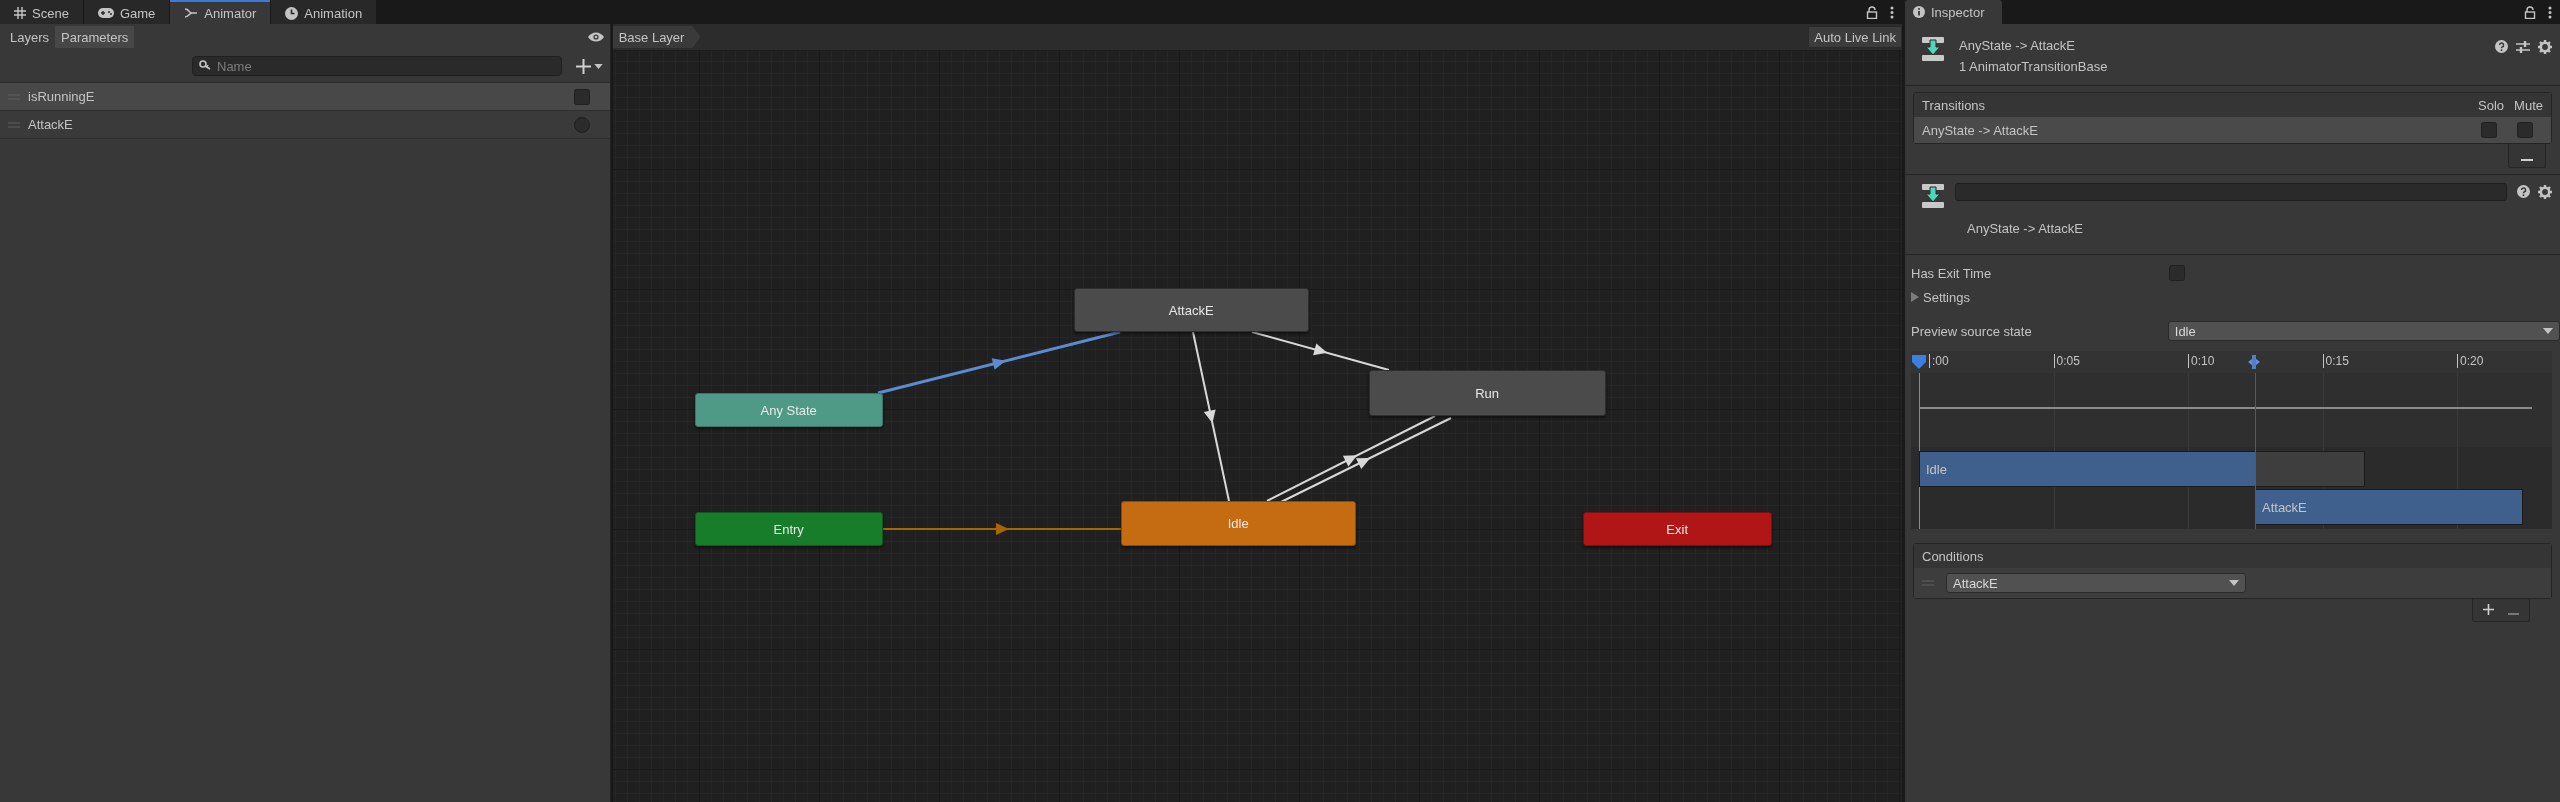 This screenshot has width=2560, height=802. I want to click on transition-row: AnyState -> AttackE, so click(2232, 130).